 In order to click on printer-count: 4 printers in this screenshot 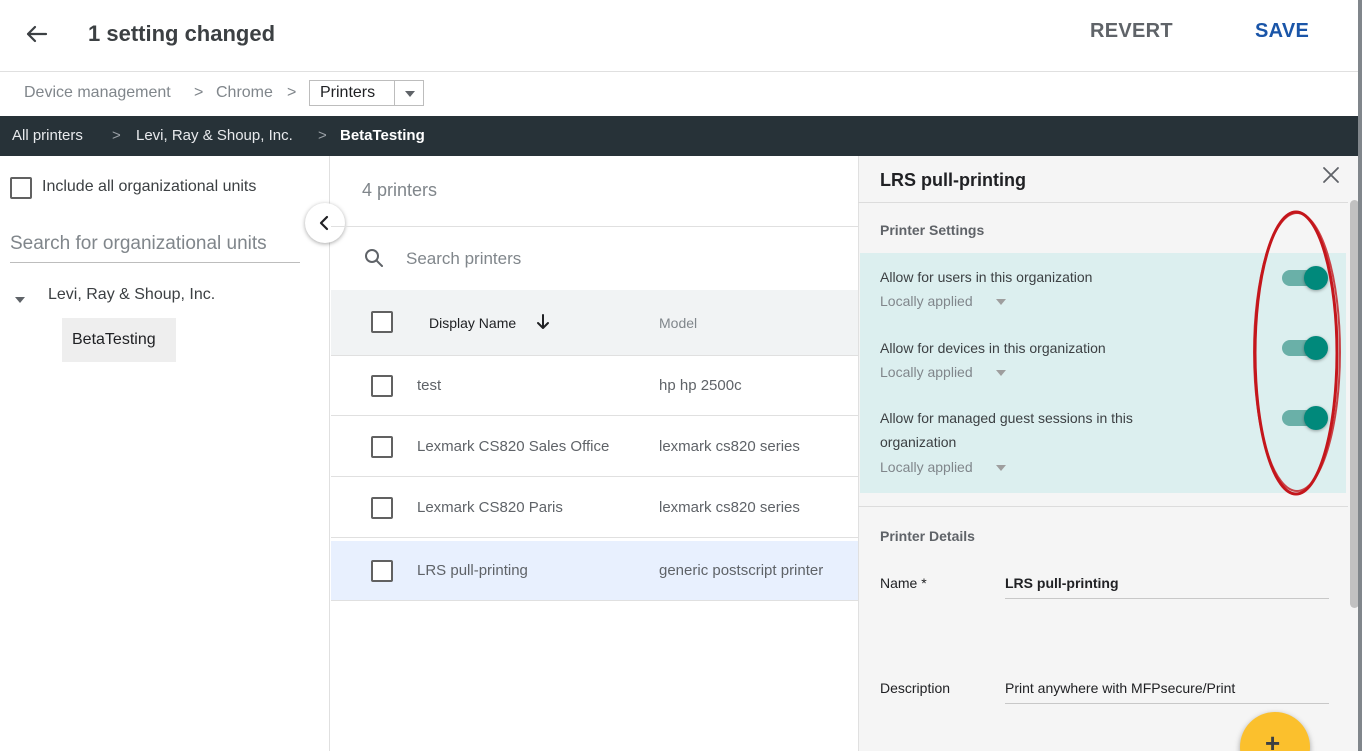, I will do `click(400, 190)`.